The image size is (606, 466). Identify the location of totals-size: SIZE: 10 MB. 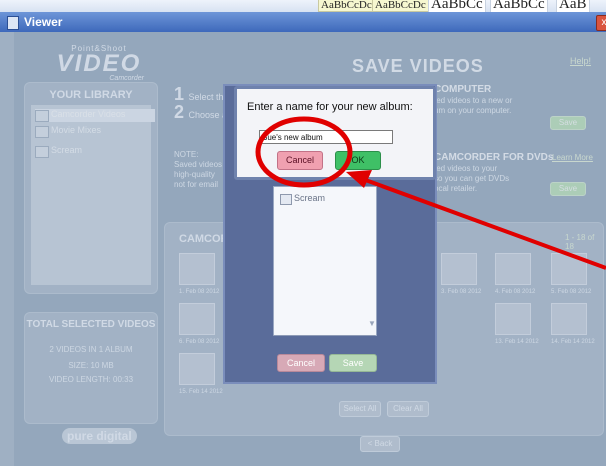
(91, 365).